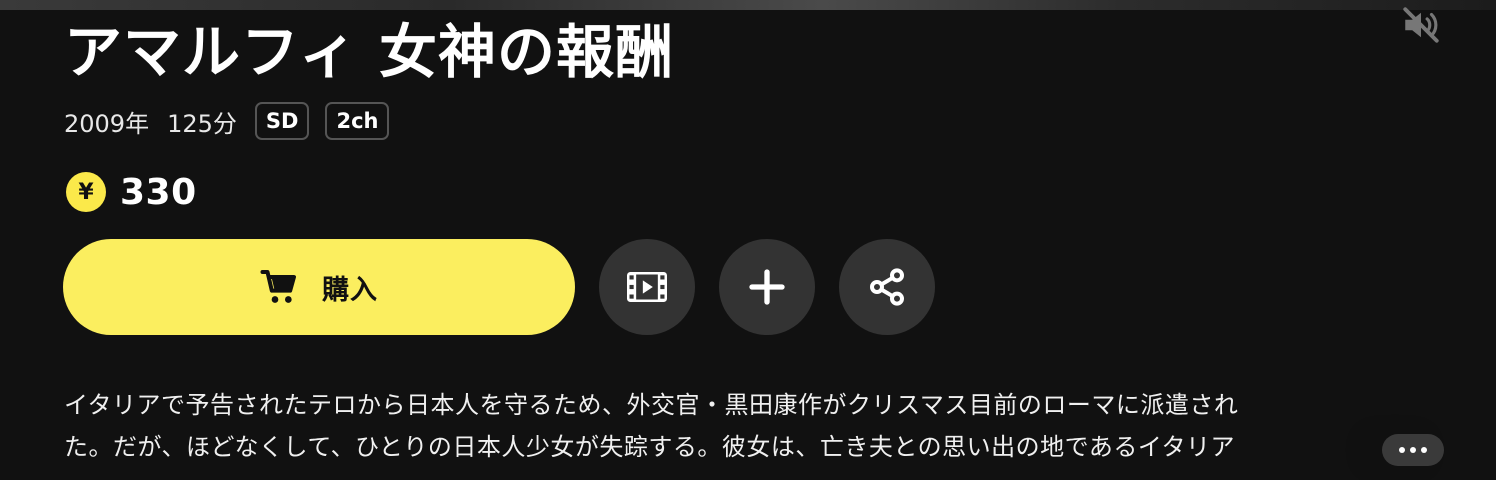  What do you see at coordinates (86, 192) in the screenshot?
I see `yen-coin-icon: ¥` at bounding box center [86, 192].